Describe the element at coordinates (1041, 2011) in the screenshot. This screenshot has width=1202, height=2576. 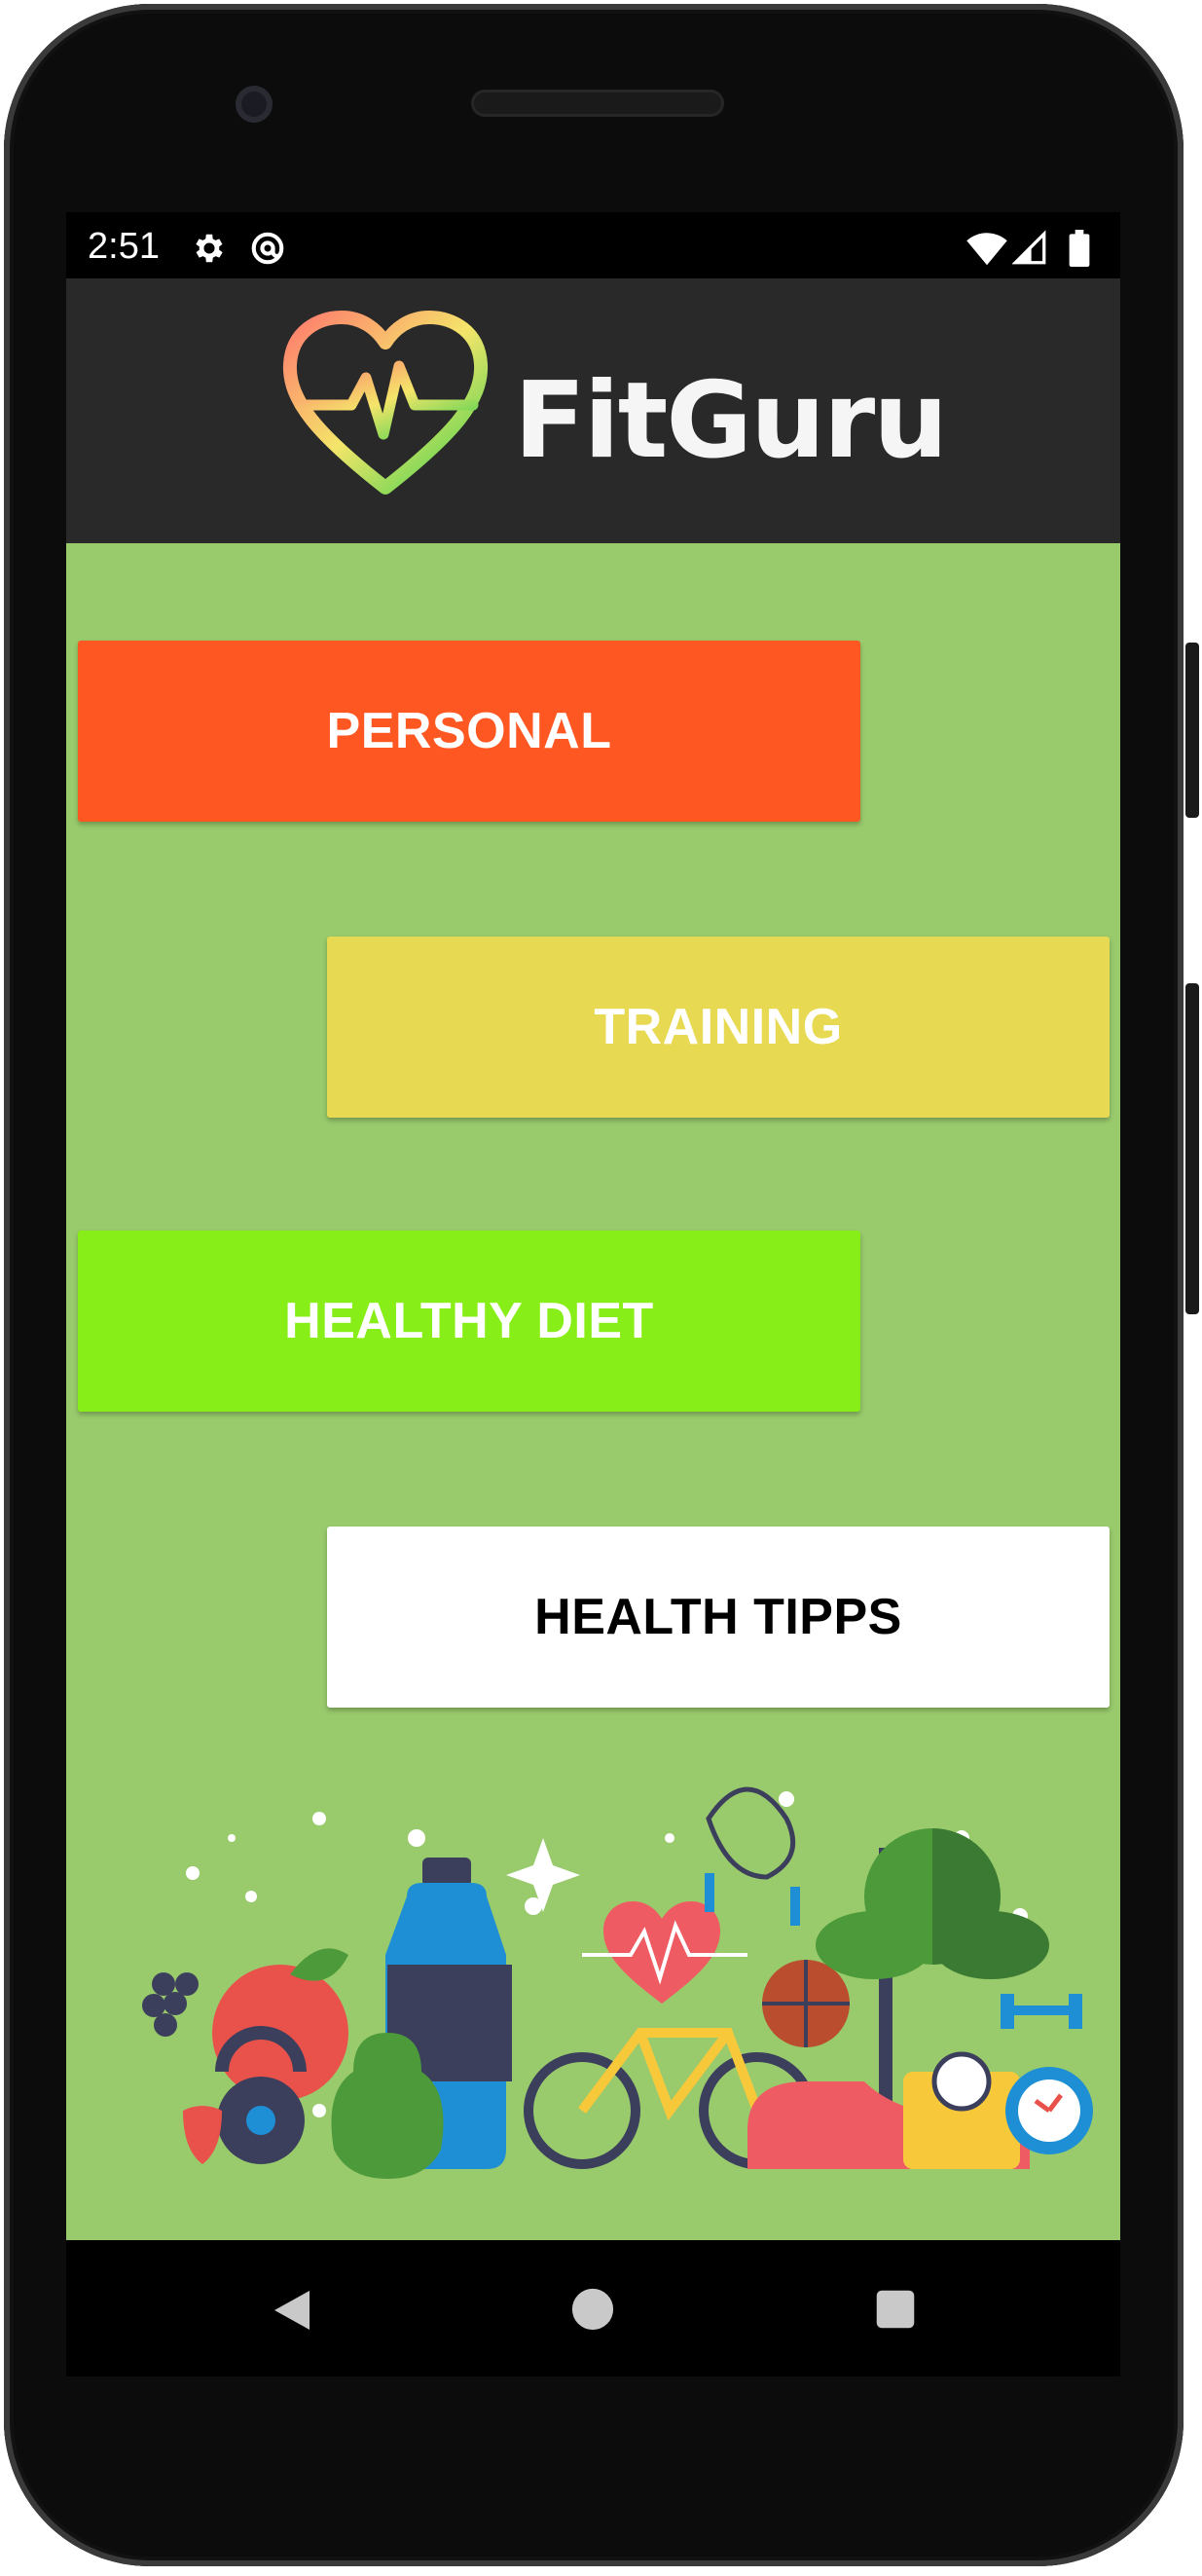
I see `dumbbell-icon` at that location.